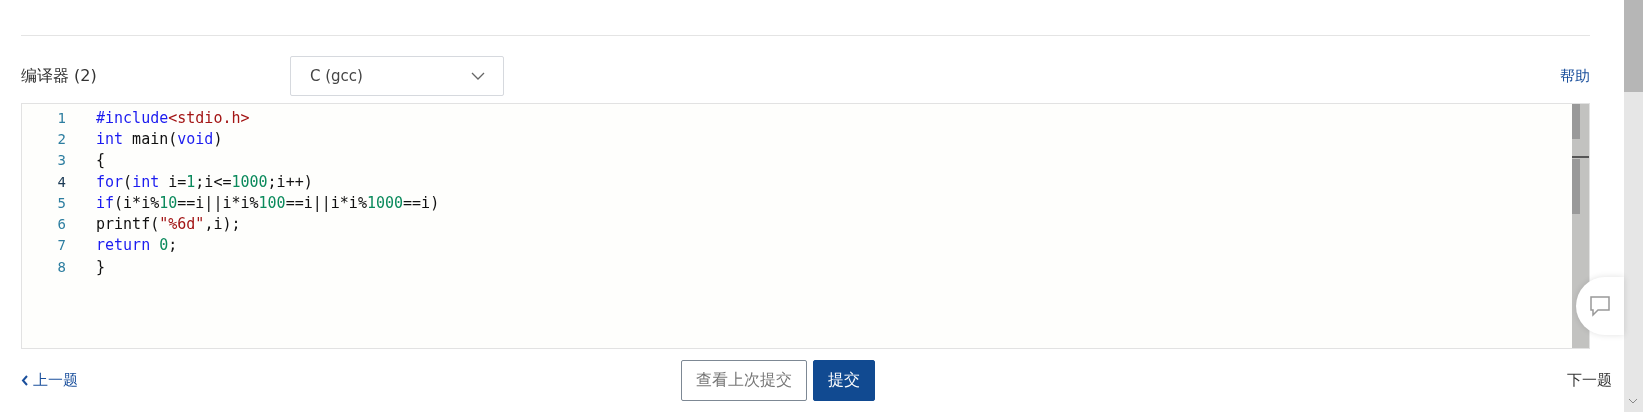 The height and width of the screenshot is (412, 1643). I want to click on submit-button: 提交, so click(844, 380).